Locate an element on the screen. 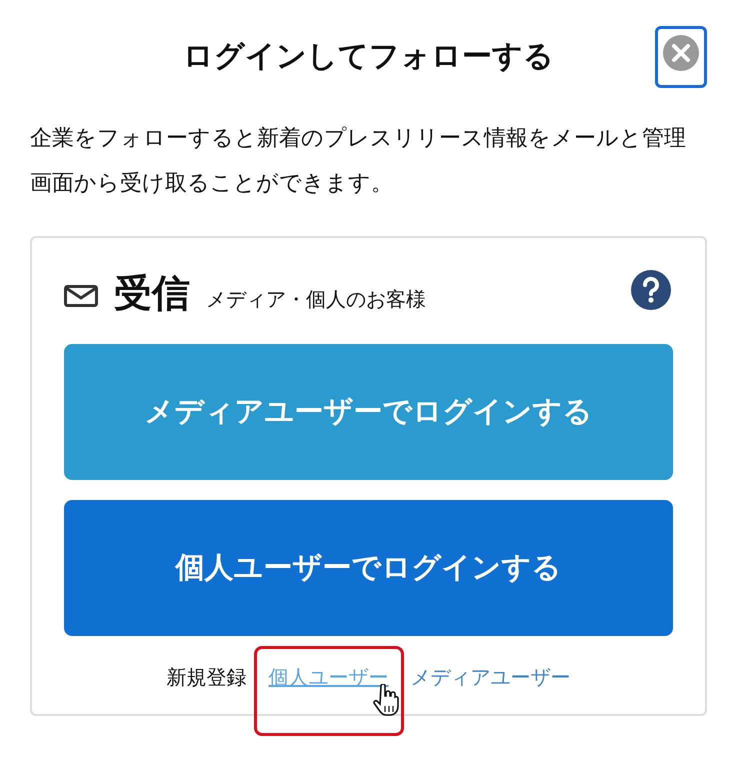  register-link: 個人ユーザー is located at coordinates (328, 676).